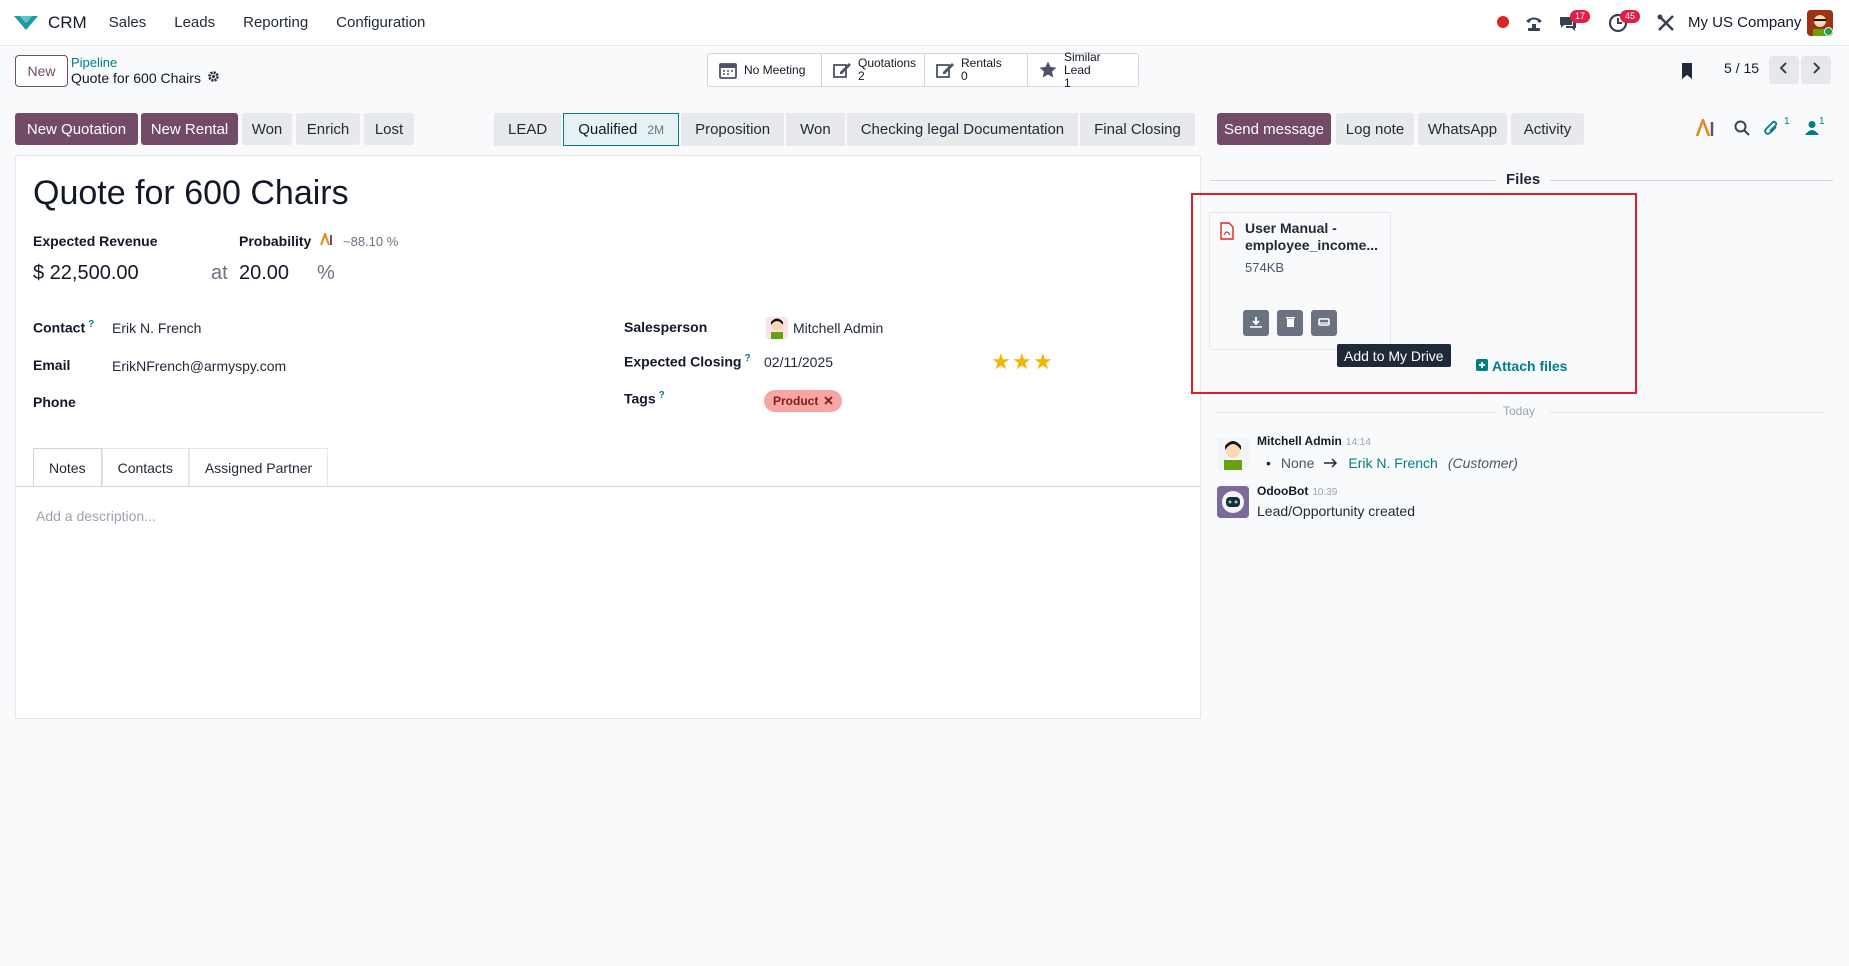  What do you see at coordinates (1324, 323) in the screenshot?
I see `add-to-drive-button` at bounding box center [1324, 323].